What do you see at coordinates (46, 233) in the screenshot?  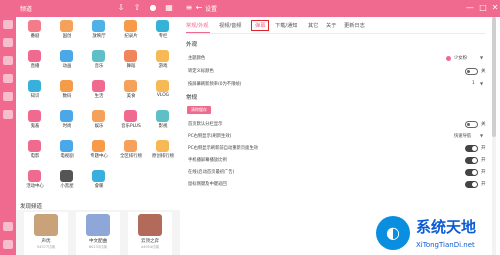 I see `channel-card: 声优 54377订阅` at bounding box center [46, 233].